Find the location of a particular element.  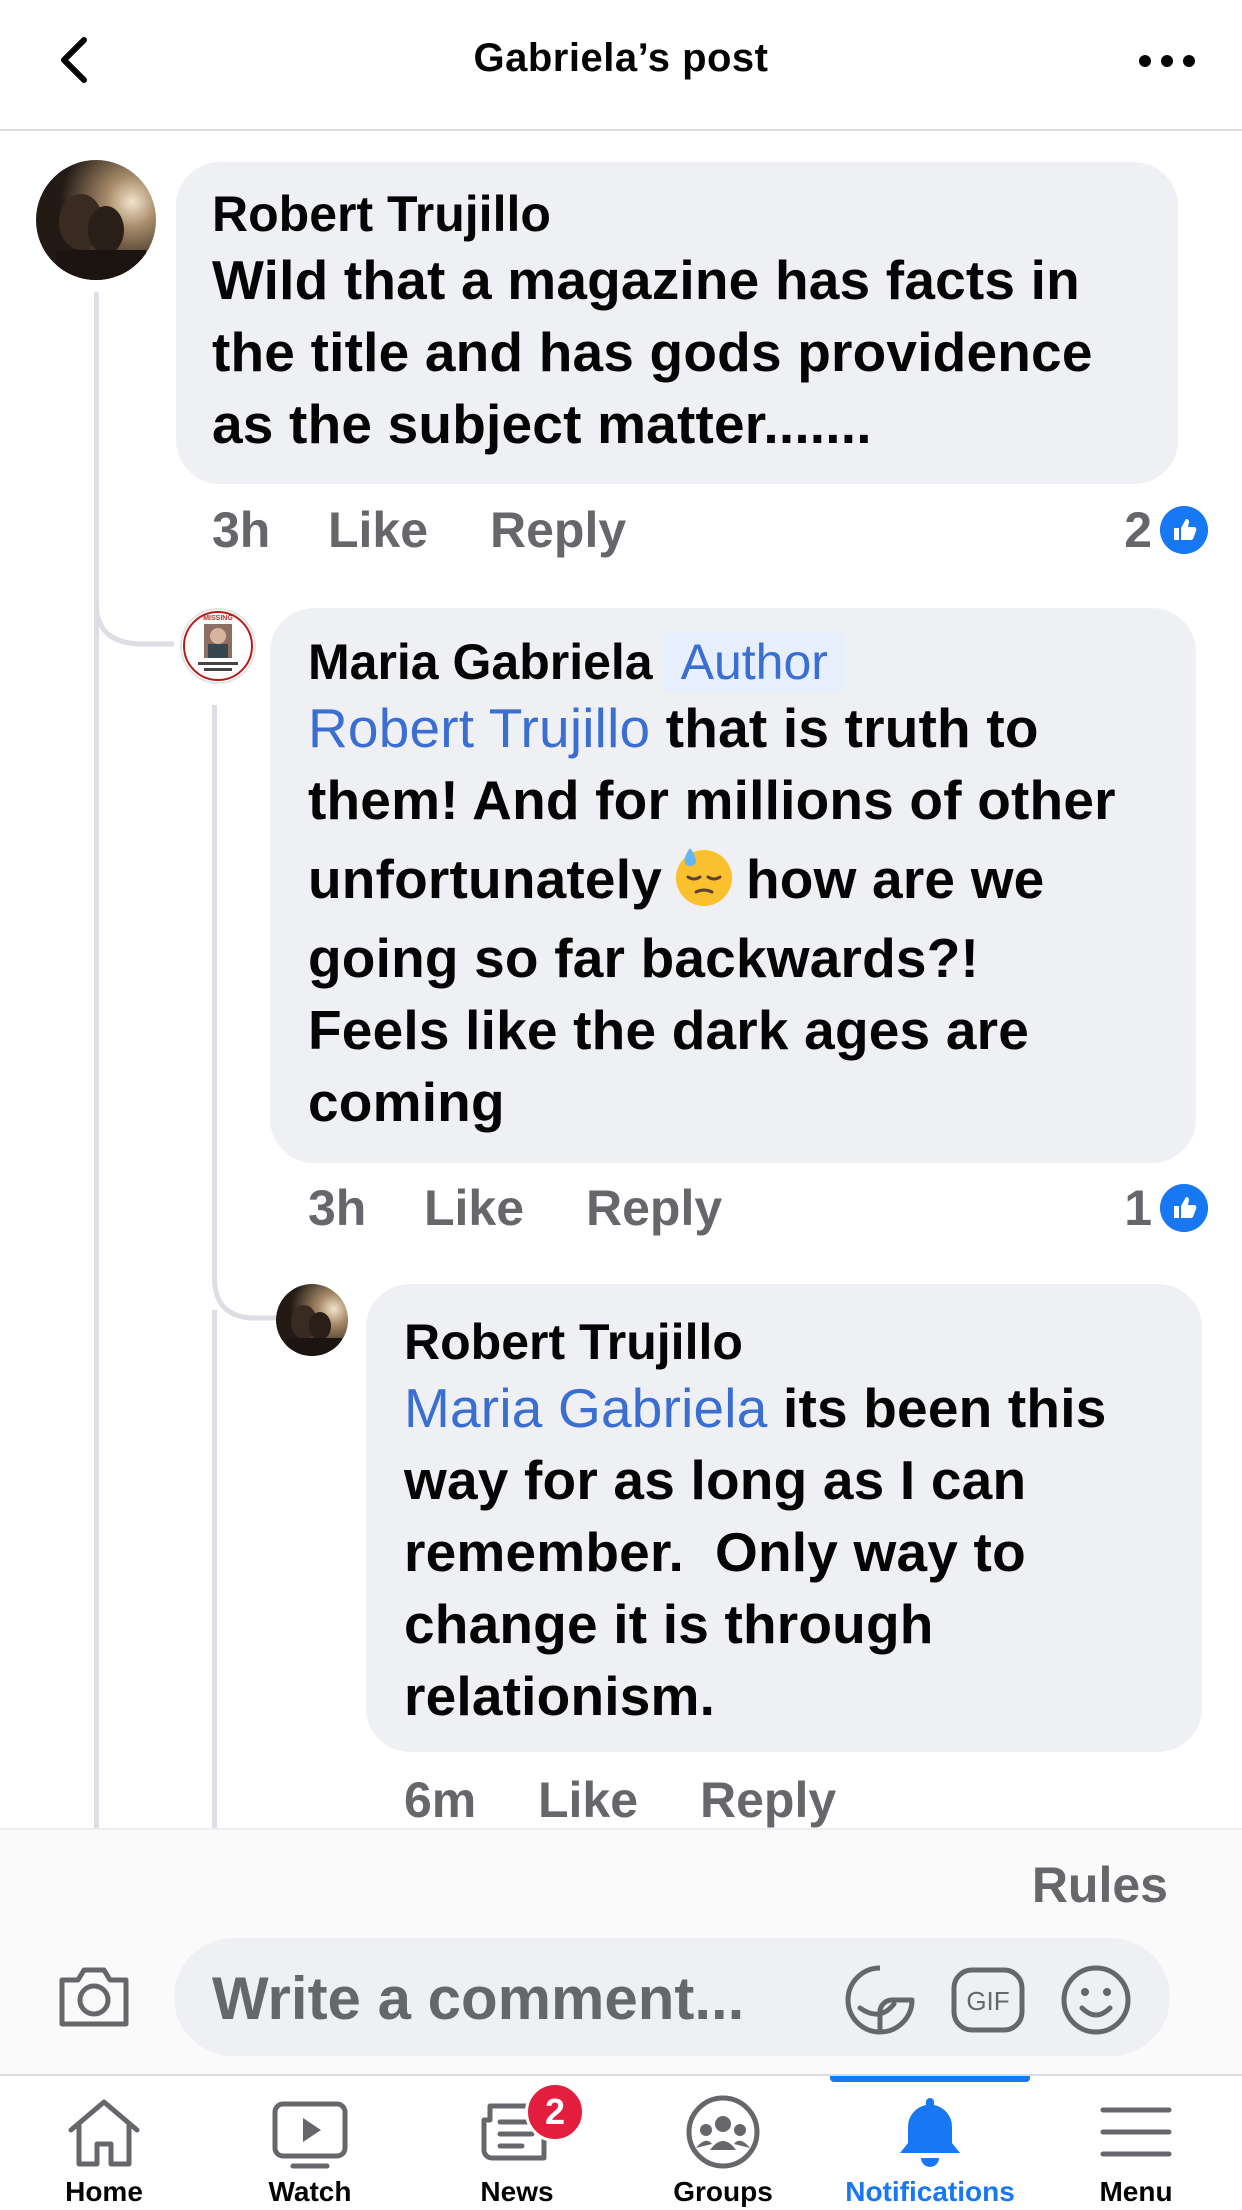

comment-text-line: Feels like the dark ages are is located at coordinates (669, 1030).